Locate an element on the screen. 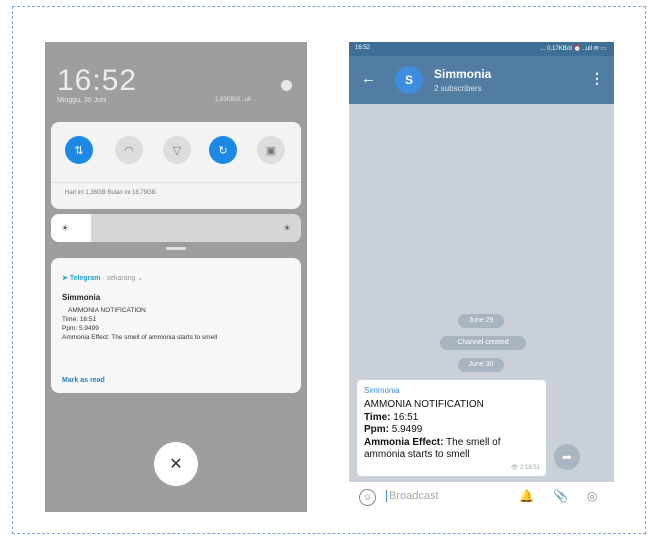 The image size is (656, 539). share-icon: ➦ is located at coordinates (567, 457).